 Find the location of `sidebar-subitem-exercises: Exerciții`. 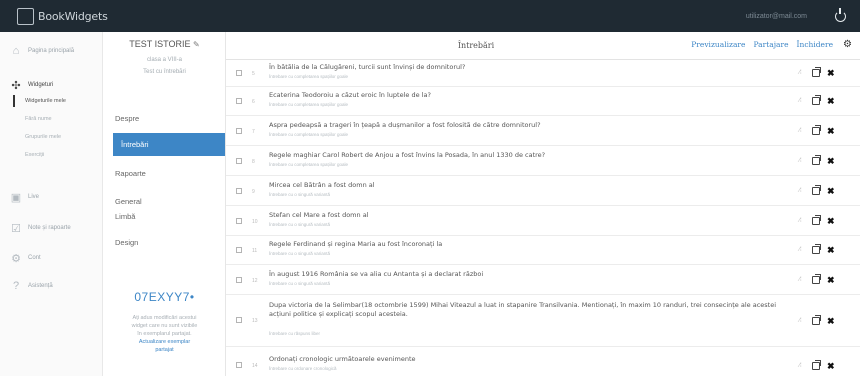

sidebar-subitem-exercises: Exerciții is located at coordinates (34, 155).